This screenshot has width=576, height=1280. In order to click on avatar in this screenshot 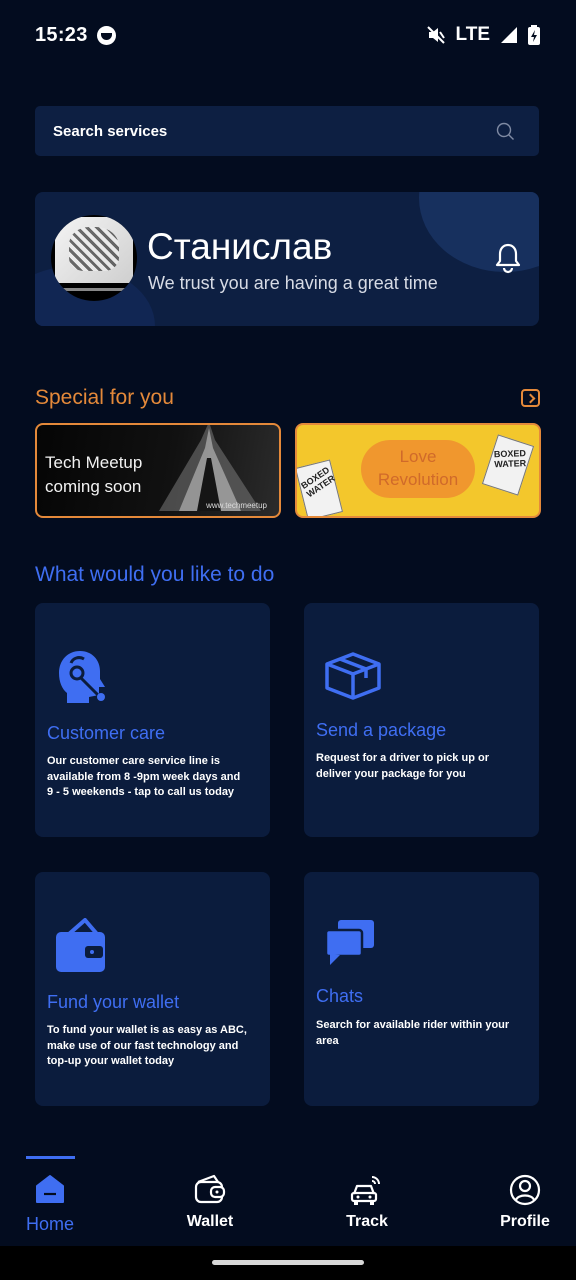, I will do `click(94, 258)`.